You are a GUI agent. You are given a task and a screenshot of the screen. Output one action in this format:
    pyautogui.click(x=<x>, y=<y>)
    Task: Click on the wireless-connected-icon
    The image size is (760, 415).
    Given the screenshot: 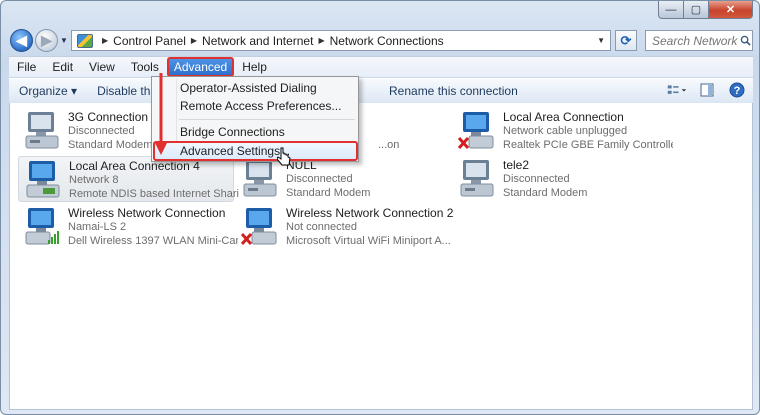 What is the action you would take?
    pyautogui.click(x=42, y=226)
    